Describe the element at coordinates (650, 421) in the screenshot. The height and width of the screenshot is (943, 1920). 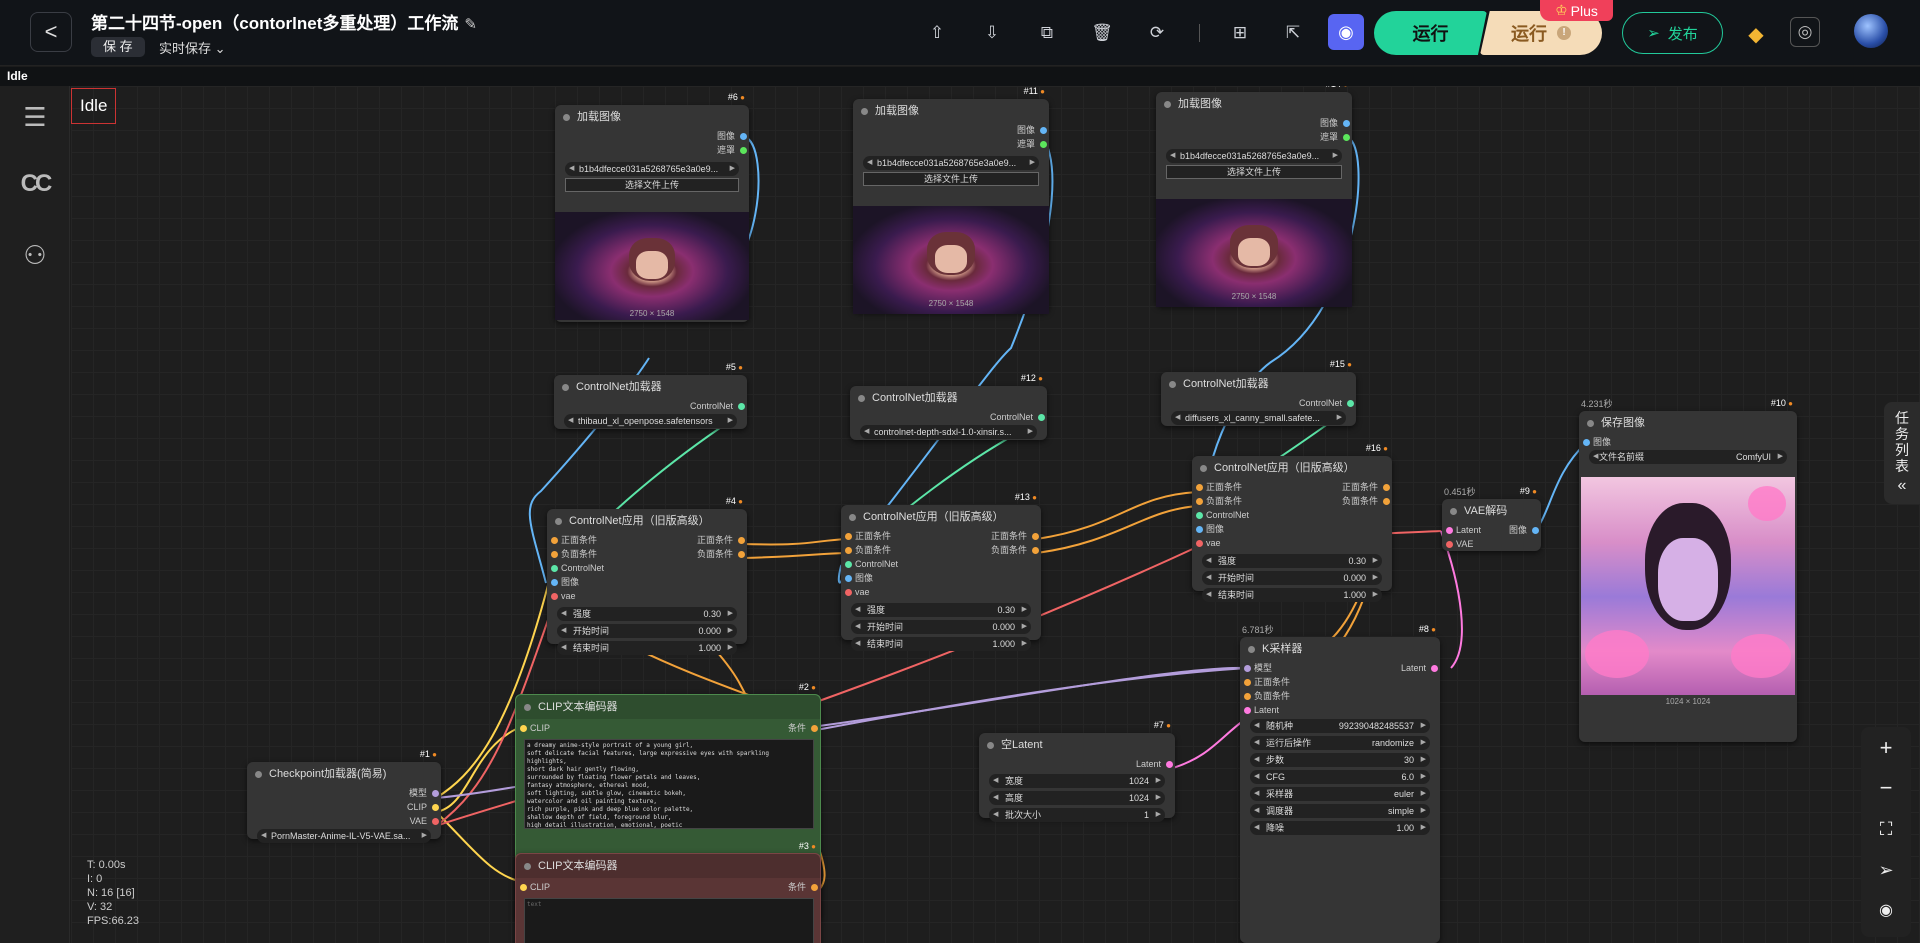
I see `controlnet-model-select: thibaud_xl_openpose.safetensors` at that location.